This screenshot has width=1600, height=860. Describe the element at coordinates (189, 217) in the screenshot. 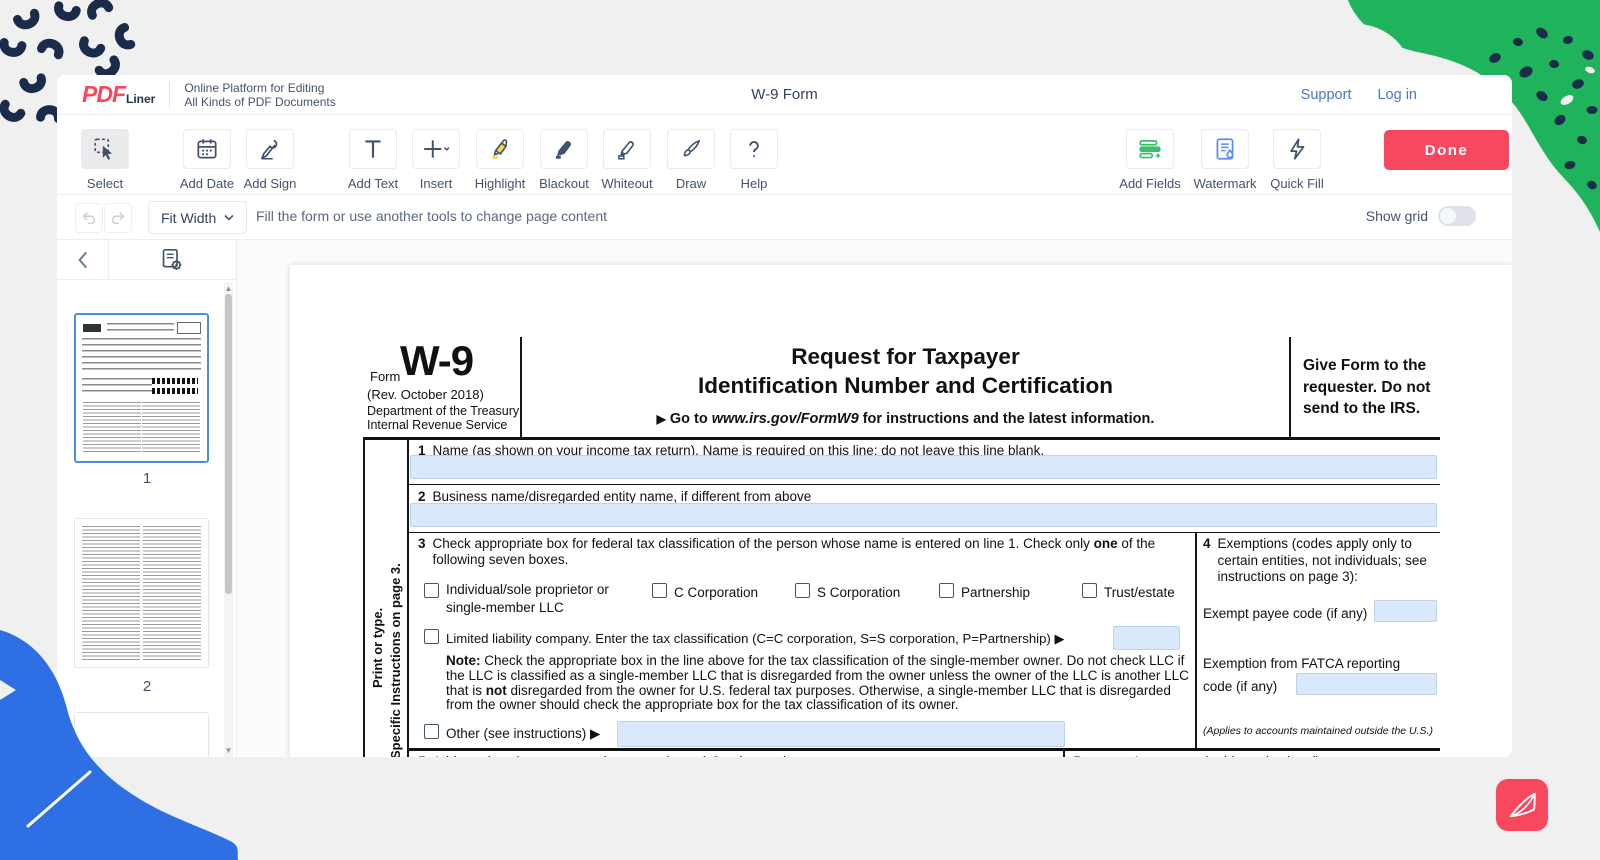

I see `zoom-mode-value: Fit Width` at that location.